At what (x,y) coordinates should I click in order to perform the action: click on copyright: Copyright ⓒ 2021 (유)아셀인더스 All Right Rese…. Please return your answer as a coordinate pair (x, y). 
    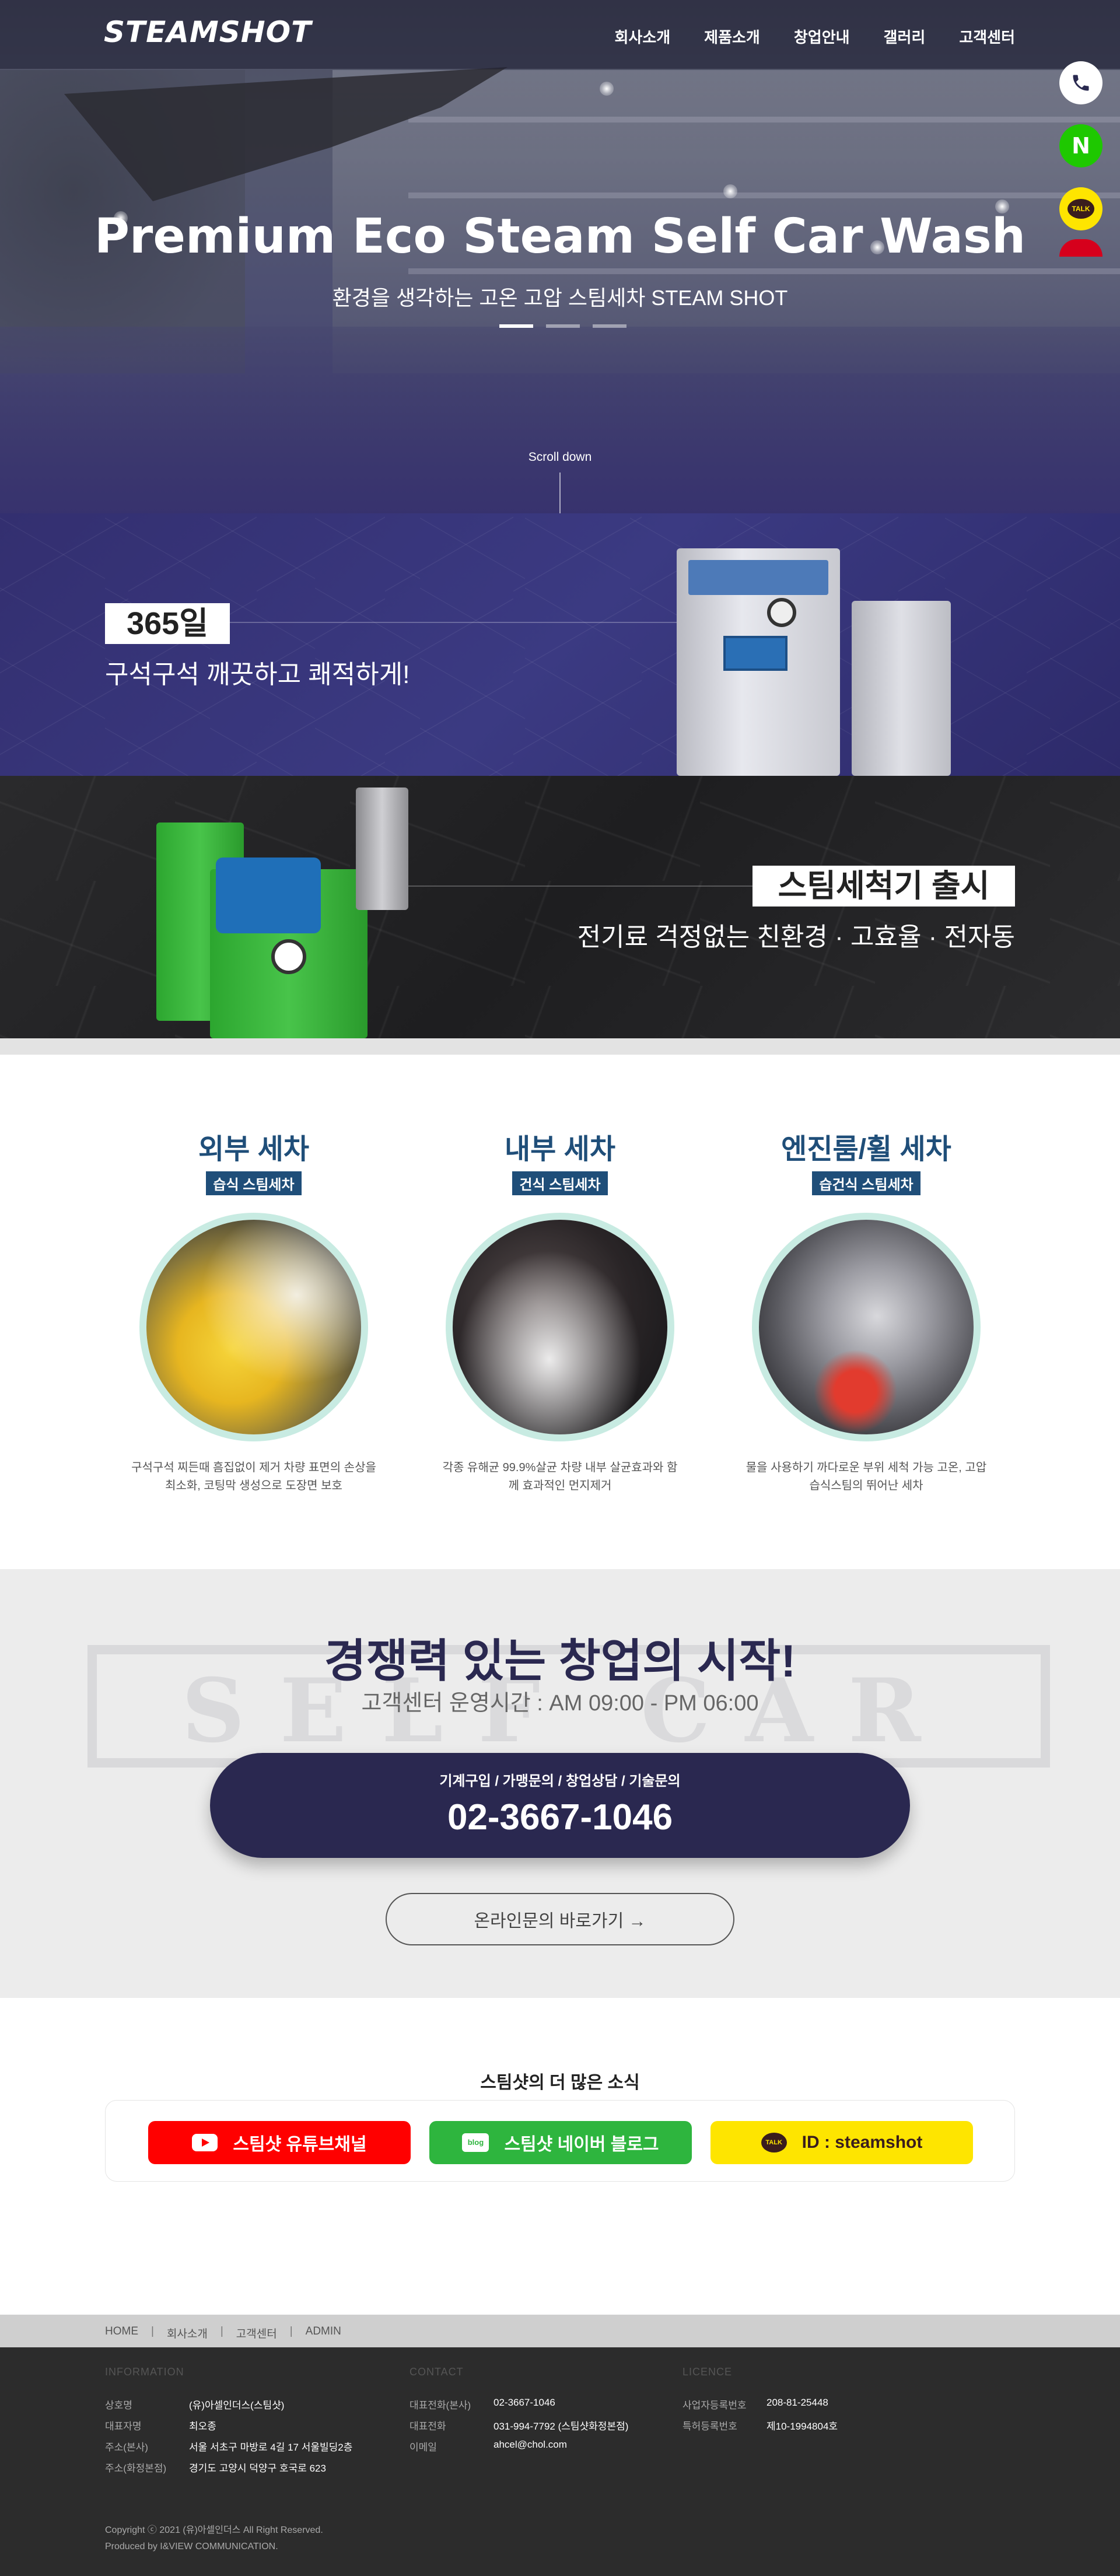
    Looking at the image, I should click on (214, 2538).